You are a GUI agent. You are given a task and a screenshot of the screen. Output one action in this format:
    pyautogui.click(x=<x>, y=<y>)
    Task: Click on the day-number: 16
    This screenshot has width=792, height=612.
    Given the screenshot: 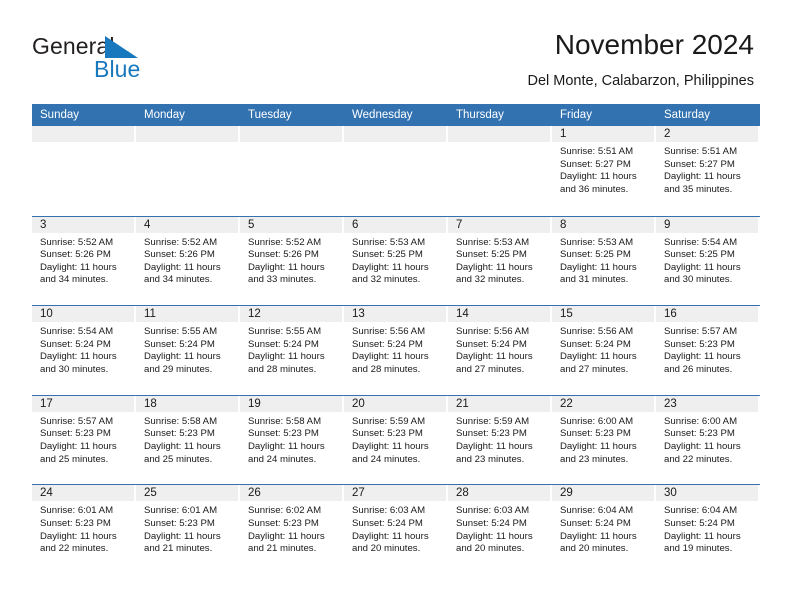 What is the action you would take?
    pyautogui.click(x=670, y=314)
    